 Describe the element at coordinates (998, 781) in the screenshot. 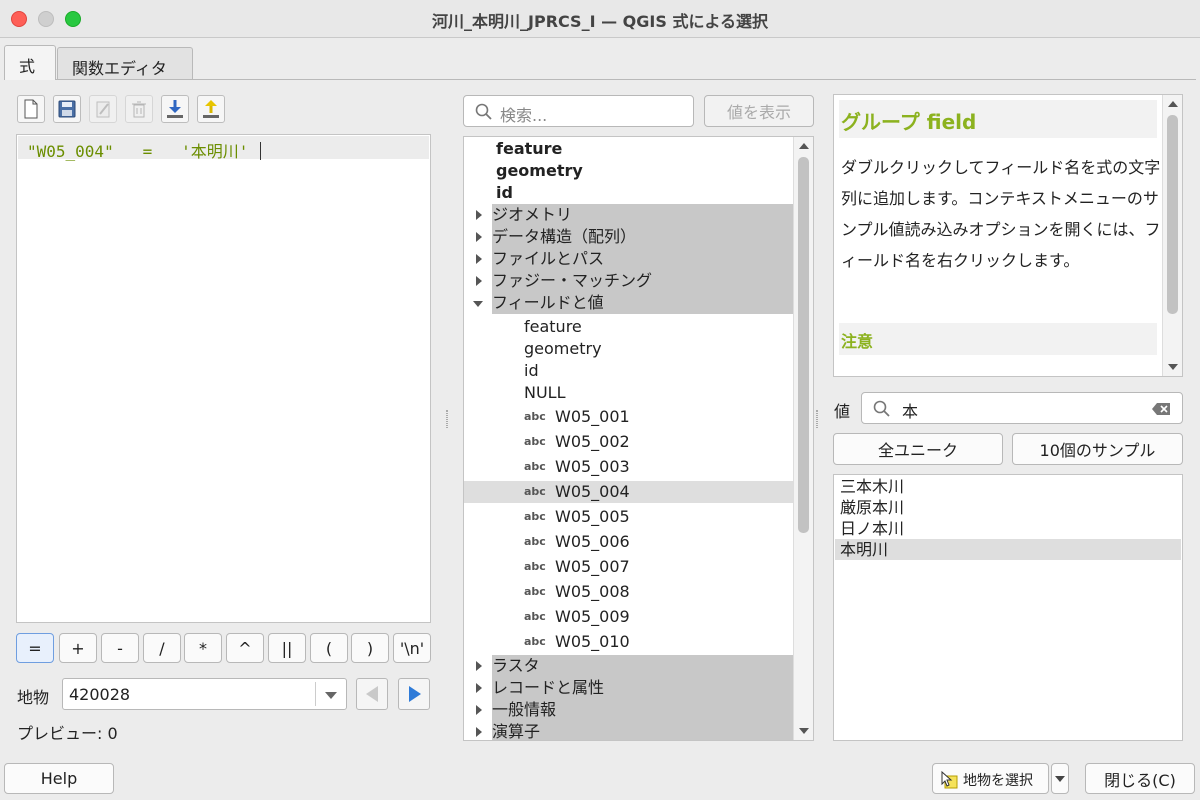

I see `select-features-label: 地物を選択` at that location.